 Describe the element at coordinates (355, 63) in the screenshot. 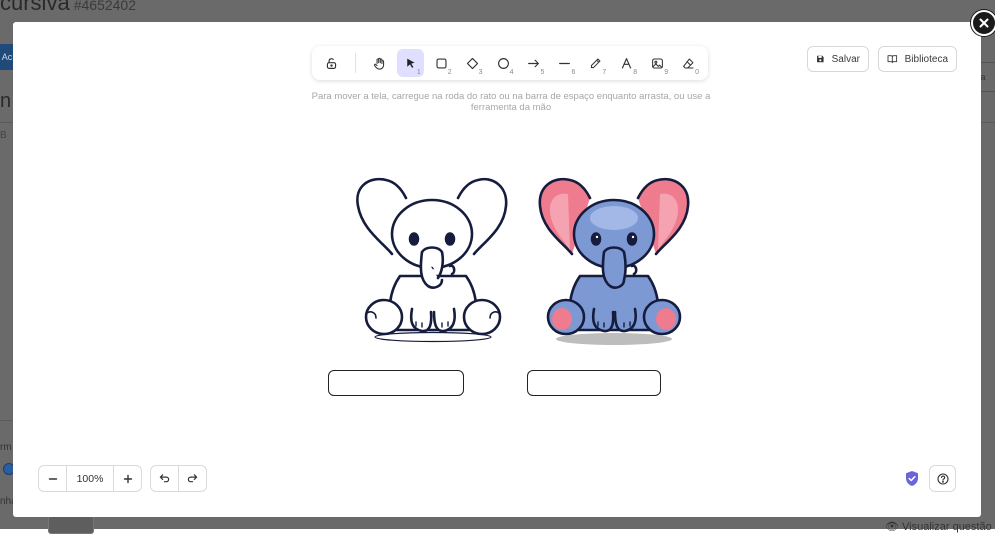

I see `toolbar-separator` at that location.